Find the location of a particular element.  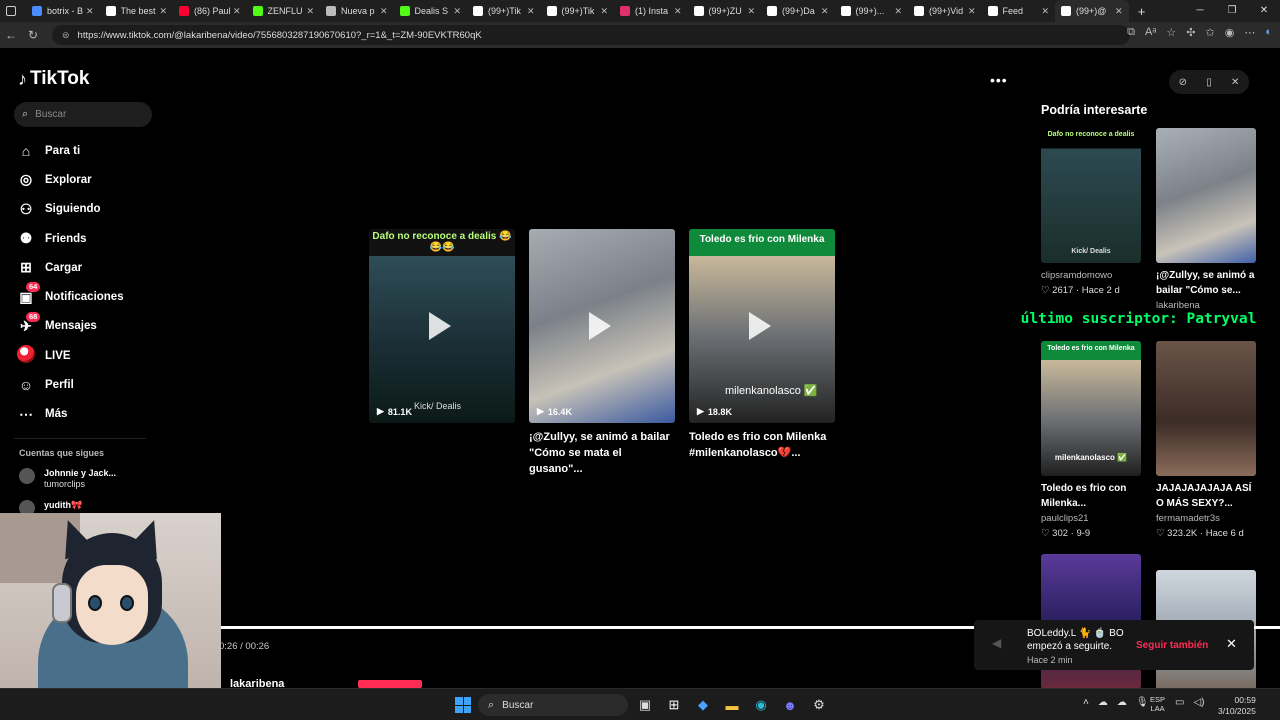

browser-tab: (99+)Vid ✕ is located at coordinates (945, 11).